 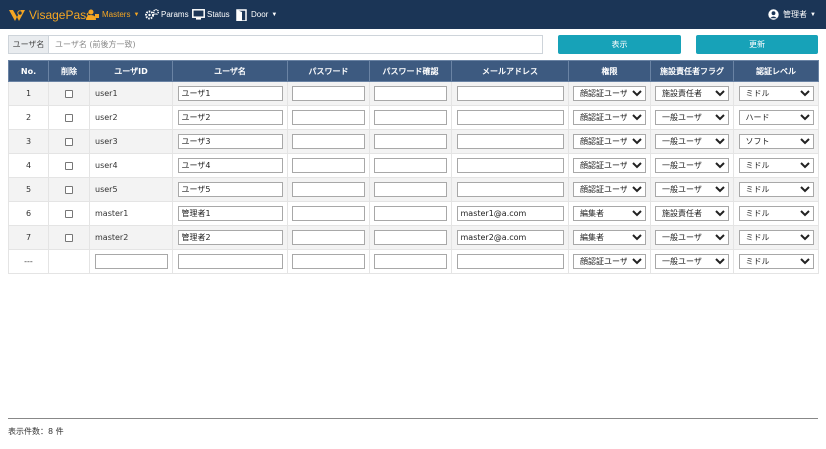 What do you see at coordinates (106, 165) in the screenshot?
I see `user-id-text: user4` at bounding box center [106, 165].